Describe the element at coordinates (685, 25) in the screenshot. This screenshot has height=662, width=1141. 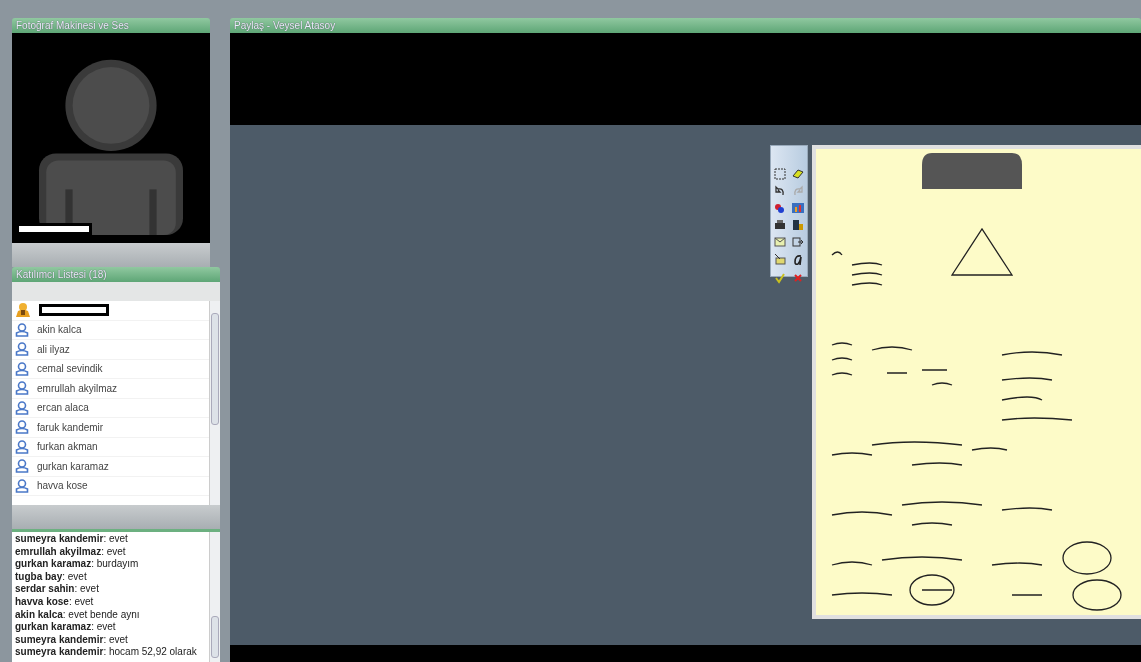
I see `pod-title: Paylaş - Veysel Atasoy` at that location.